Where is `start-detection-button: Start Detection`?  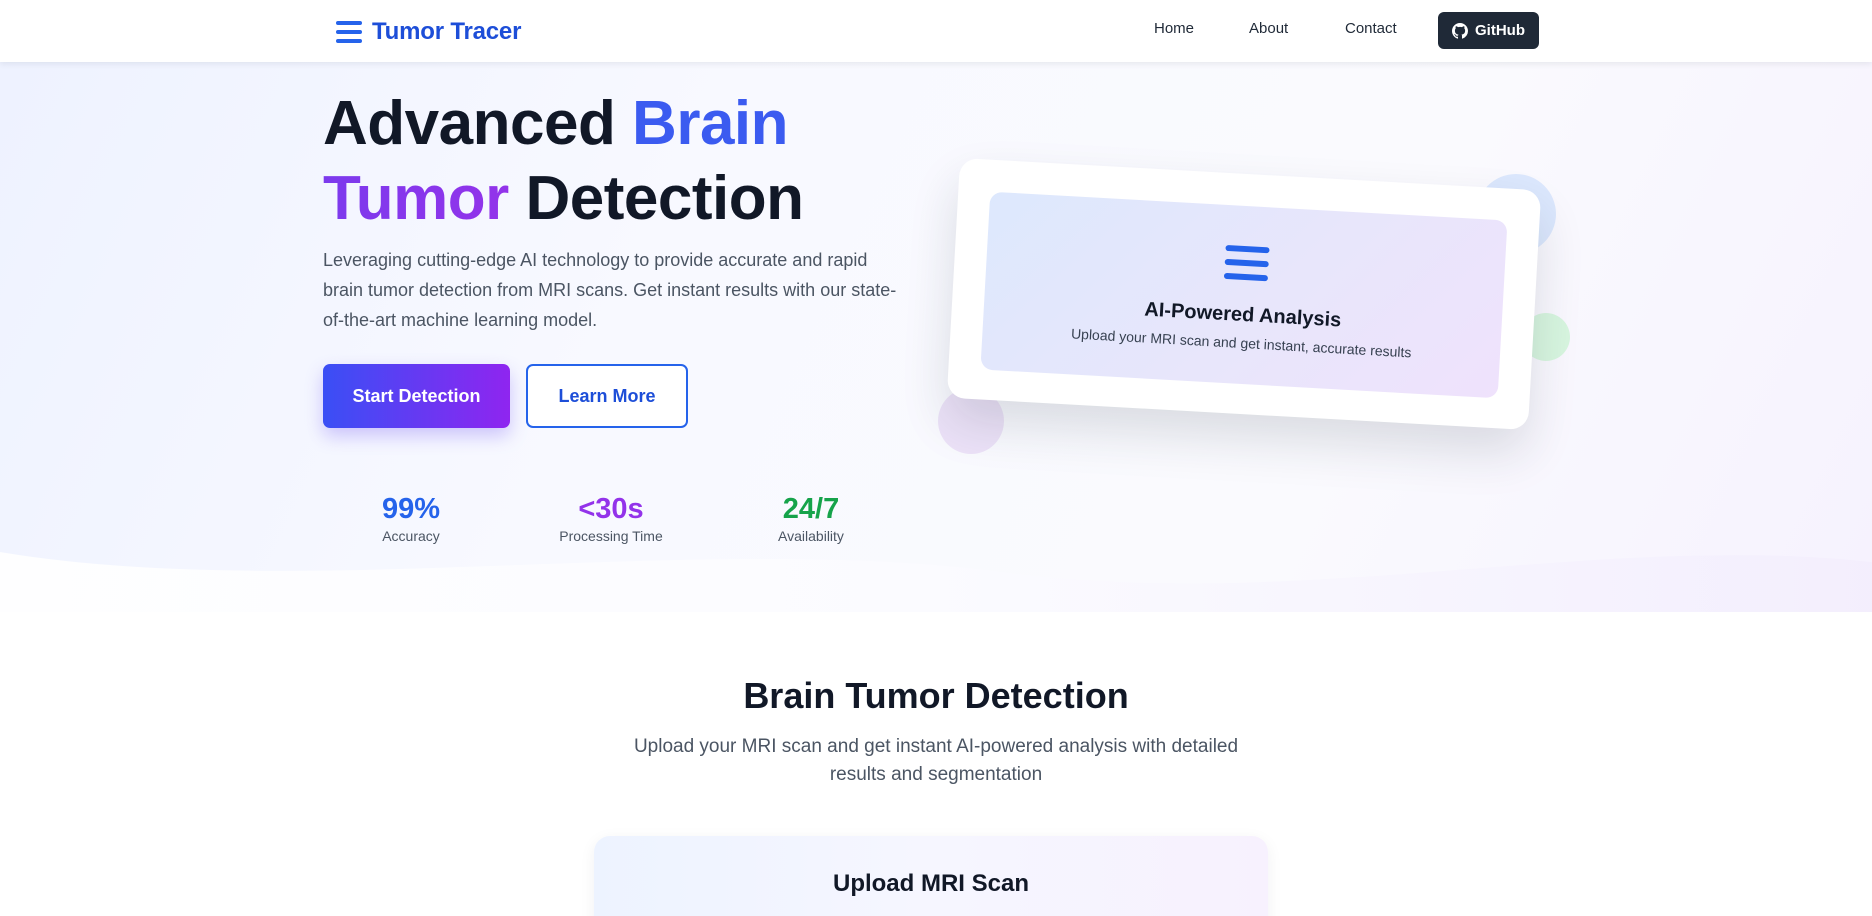 start-detection-button: Start Detection is located at coordinates (416, 396).